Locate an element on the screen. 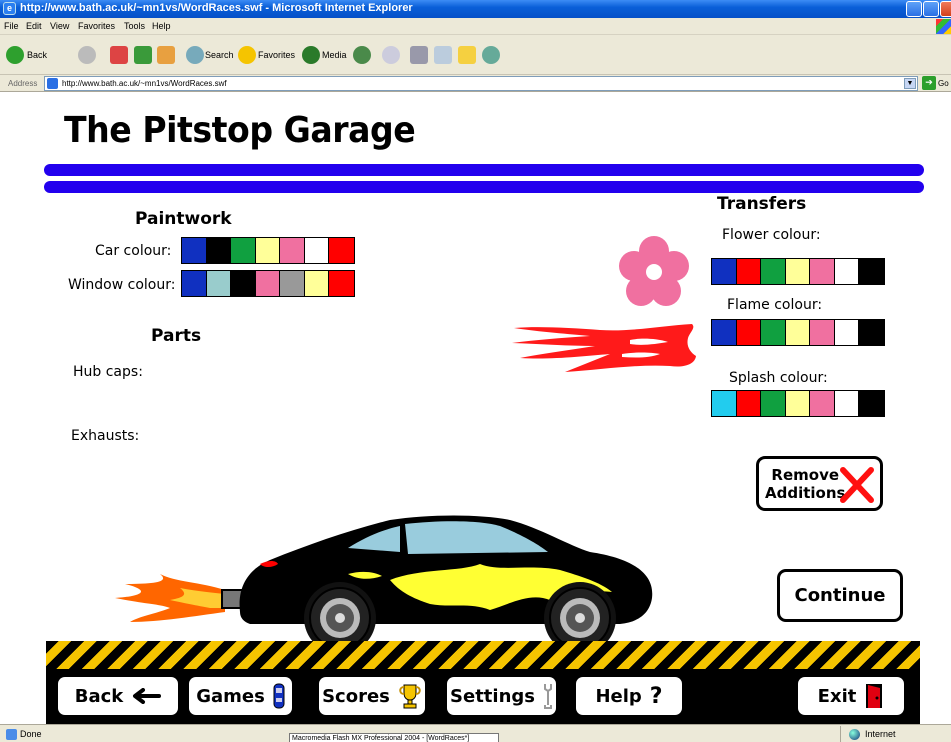 This screenshot has height=742, width=951. back-toolbar-label: Back is located at coordinates (37, 55).